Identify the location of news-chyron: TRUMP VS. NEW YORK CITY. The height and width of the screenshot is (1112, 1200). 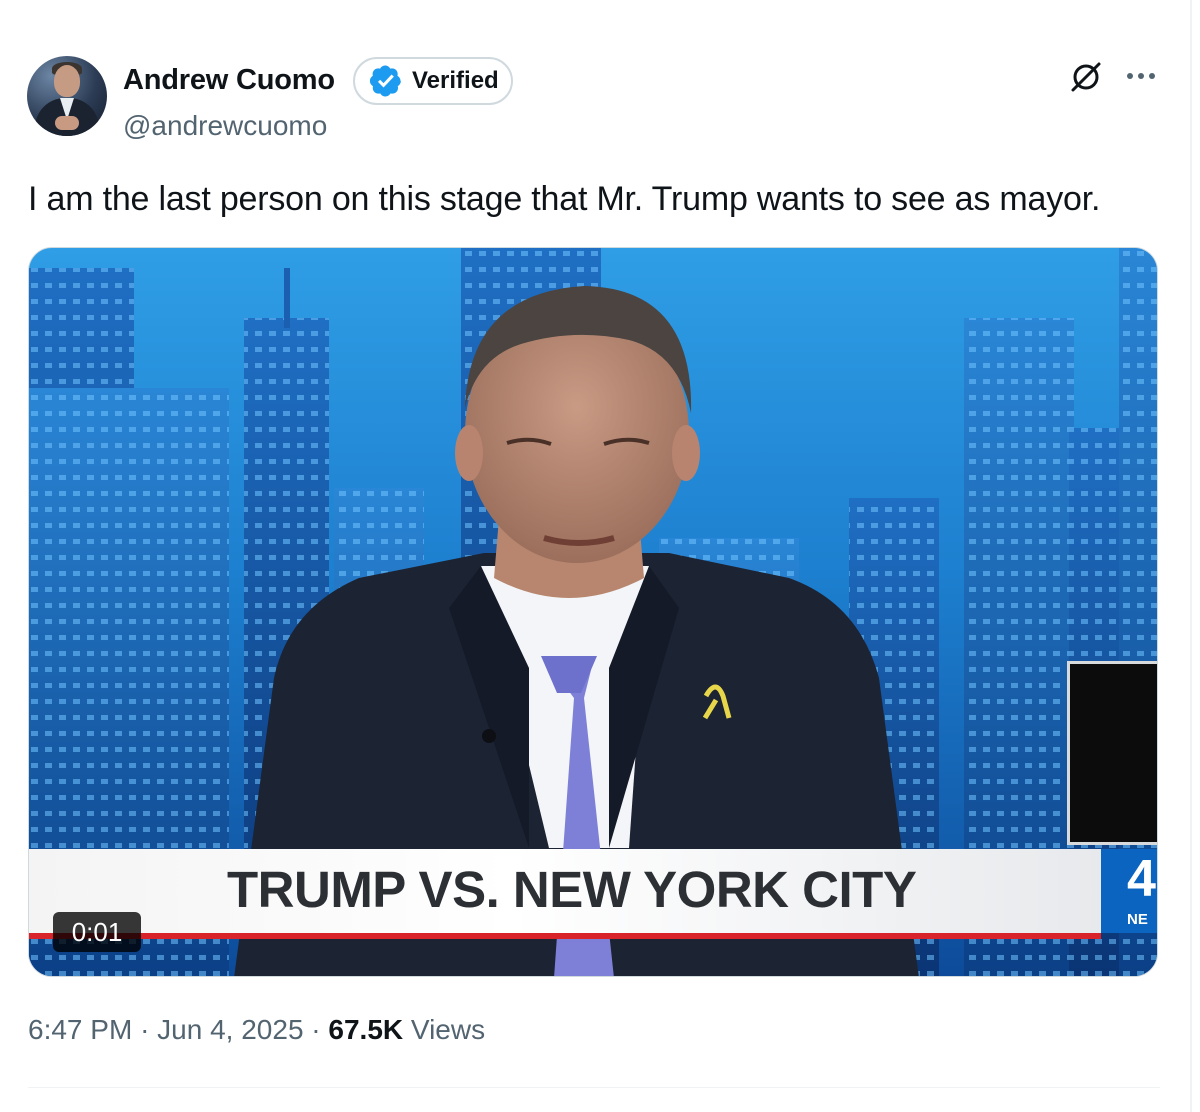
(572, 889).